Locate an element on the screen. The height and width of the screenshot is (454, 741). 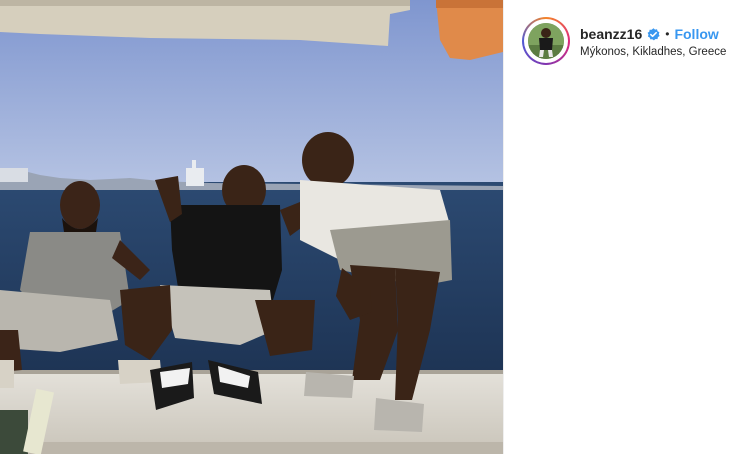
verified-badge-icon is located at coordinates (653, 33).